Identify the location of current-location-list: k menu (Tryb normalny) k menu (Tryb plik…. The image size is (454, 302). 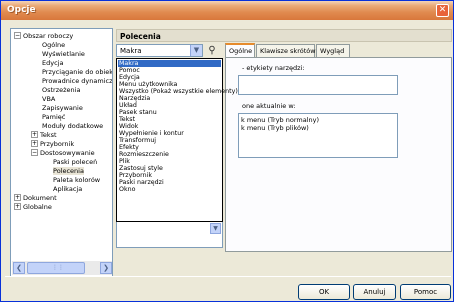
(318, 135).